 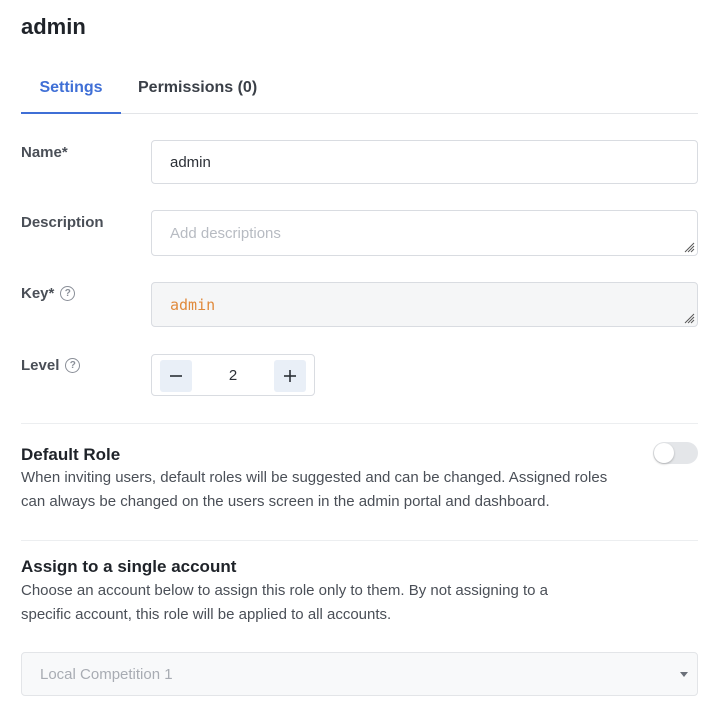 I want to click on plus-icon, so click(x=290, y=376).